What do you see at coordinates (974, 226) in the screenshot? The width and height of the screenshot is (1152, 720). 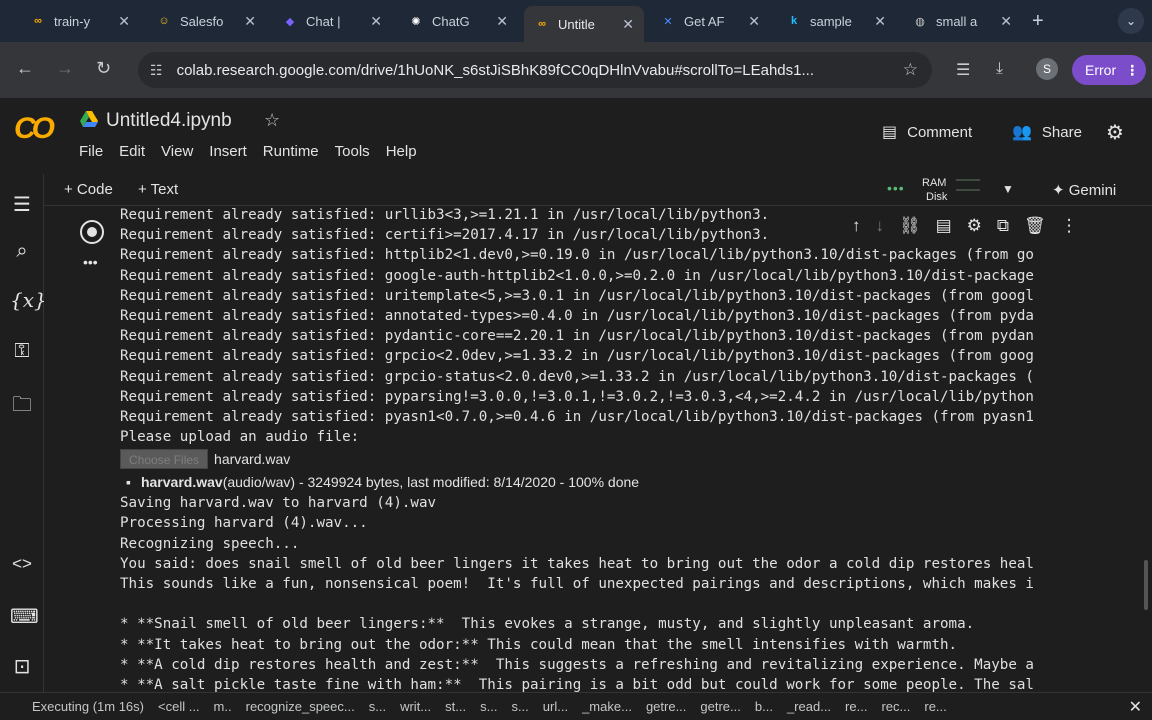 I see `cell-settings-gear-icon: ⚙` at bounding box center [974, 226].